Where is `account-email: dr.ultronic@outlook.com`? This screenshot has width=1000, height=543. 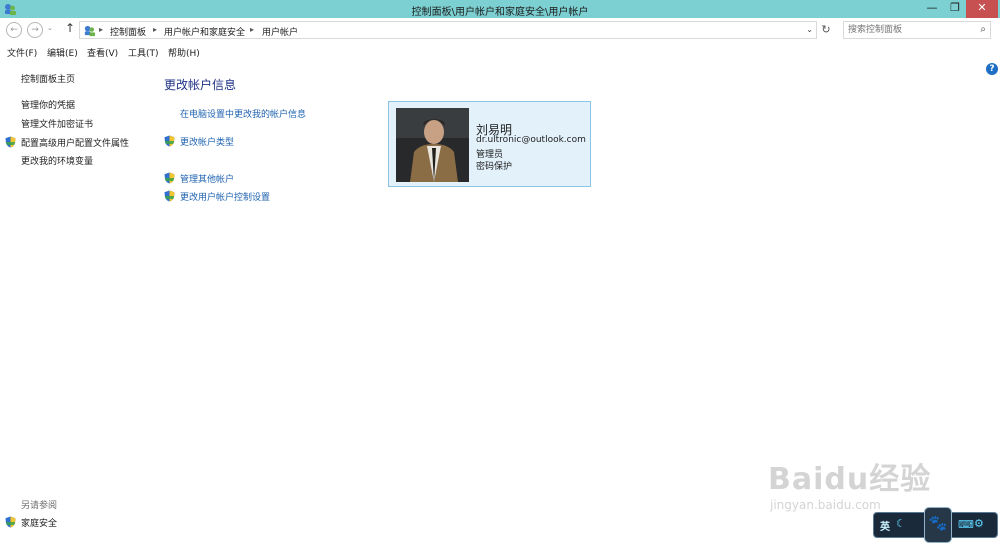 account-email: dr.ultronic@outlook.com is located at coordinates (531, 140).